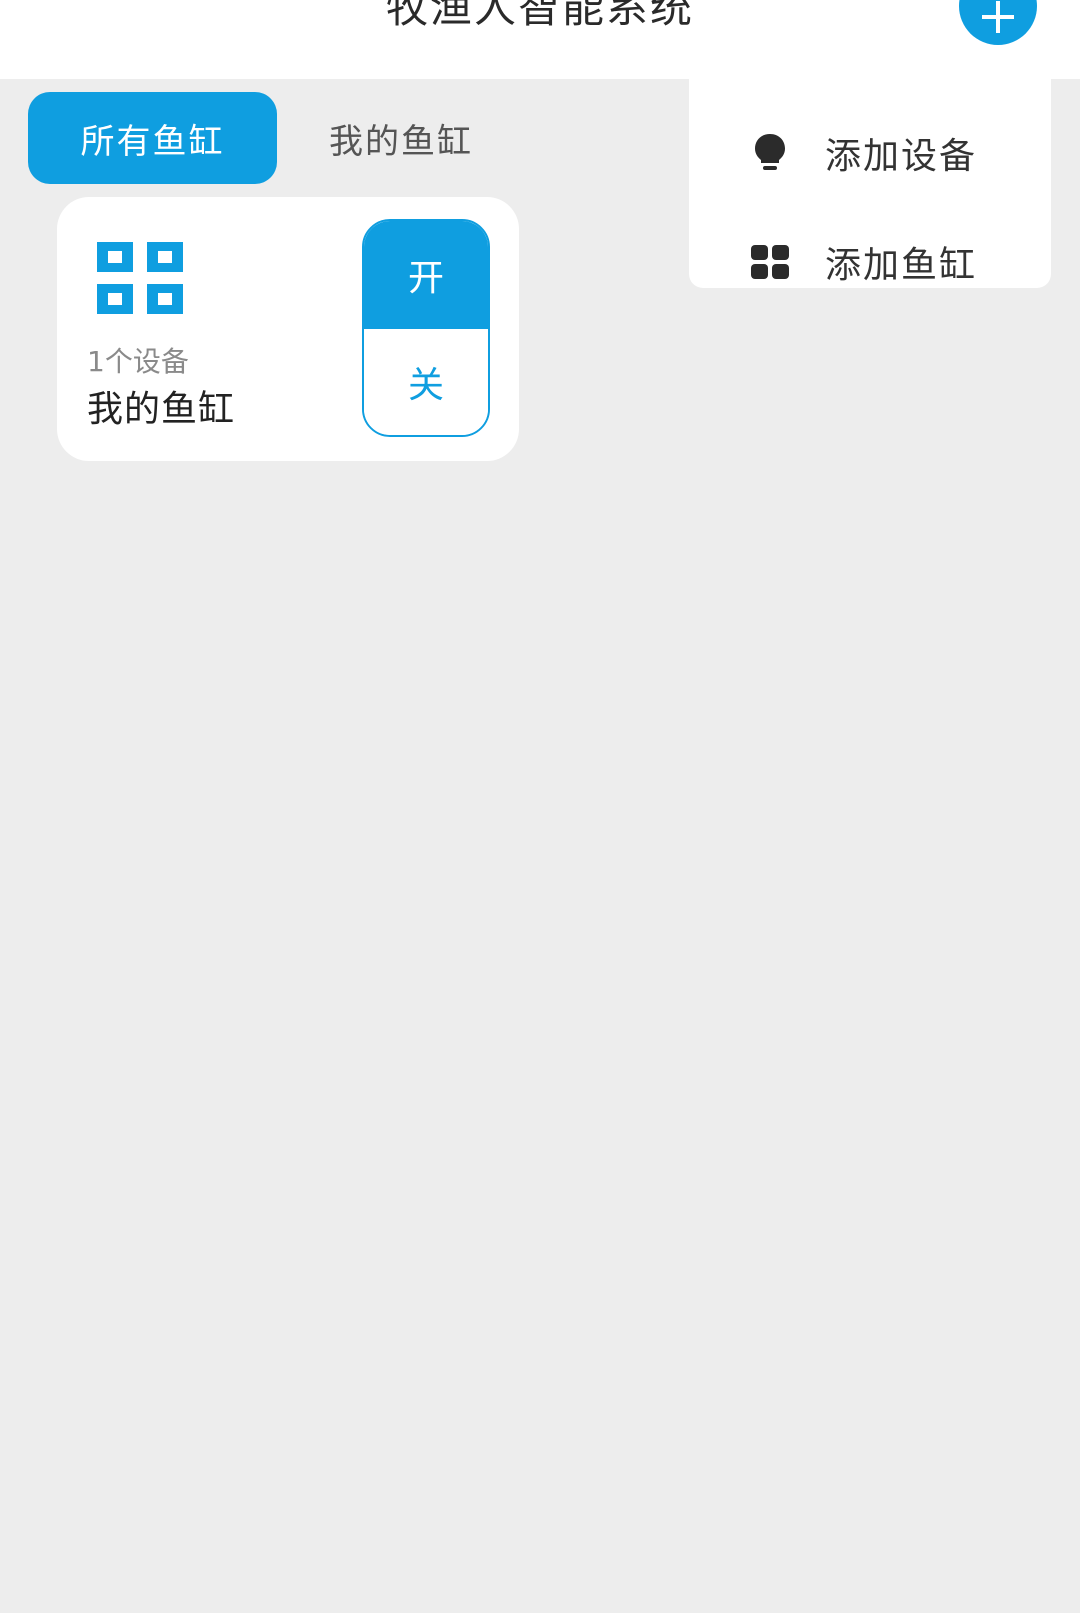  I want to click on toggle-on-button: 开, so click(426, 275).